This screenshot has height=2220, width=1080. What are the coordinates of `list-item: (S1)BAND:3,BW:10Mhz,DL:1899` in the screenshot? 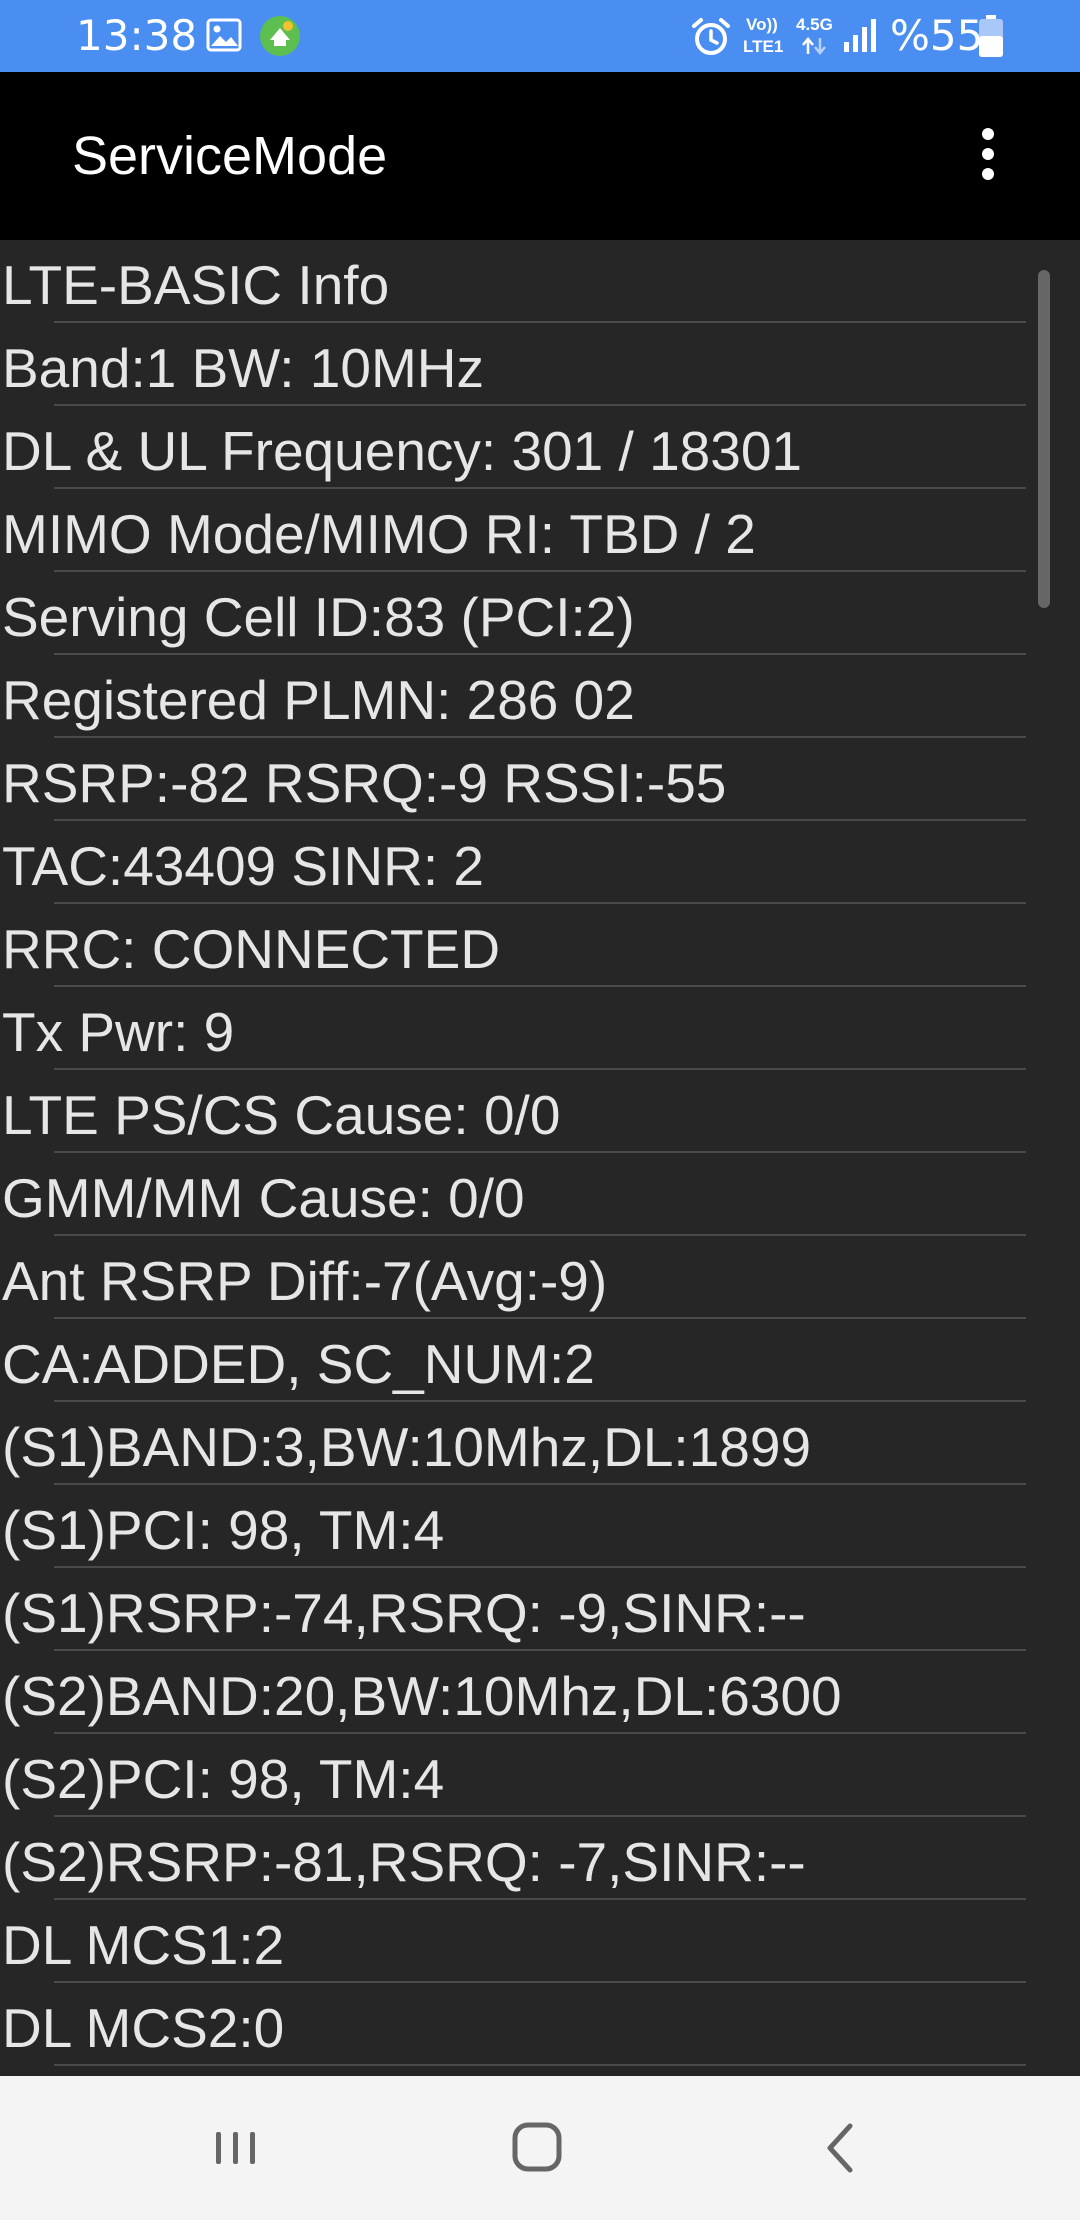 It's located at (540, 1443).